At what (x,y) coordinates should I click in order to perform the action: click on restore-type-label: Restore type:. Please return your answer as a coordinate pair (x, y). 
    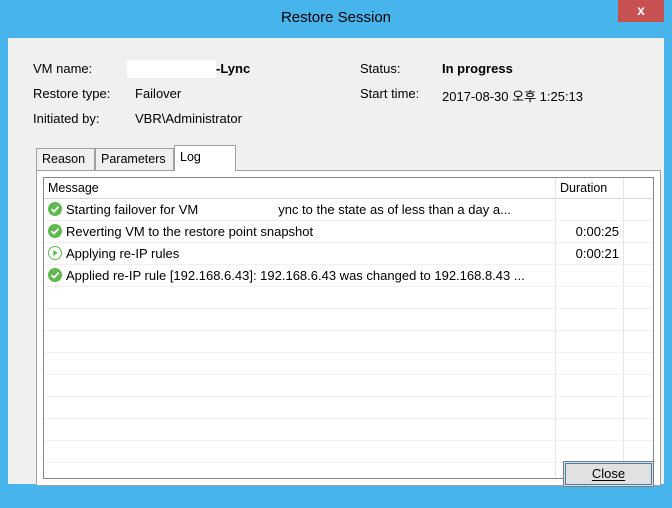
    Looking at the image, I should click on (72, 93).